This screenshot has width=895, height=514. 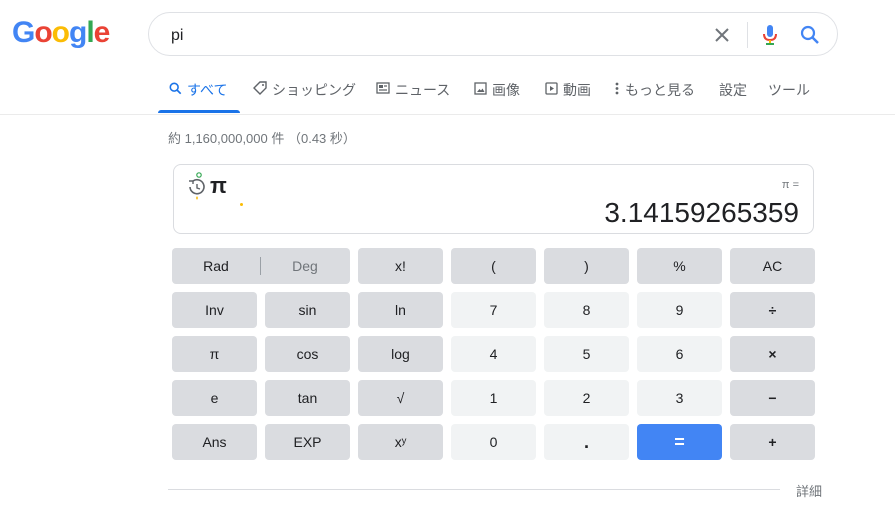 What do you see at coordinates (722, 35) in the screenshot?
I see `close-icon` at bounding box center [722, 35].